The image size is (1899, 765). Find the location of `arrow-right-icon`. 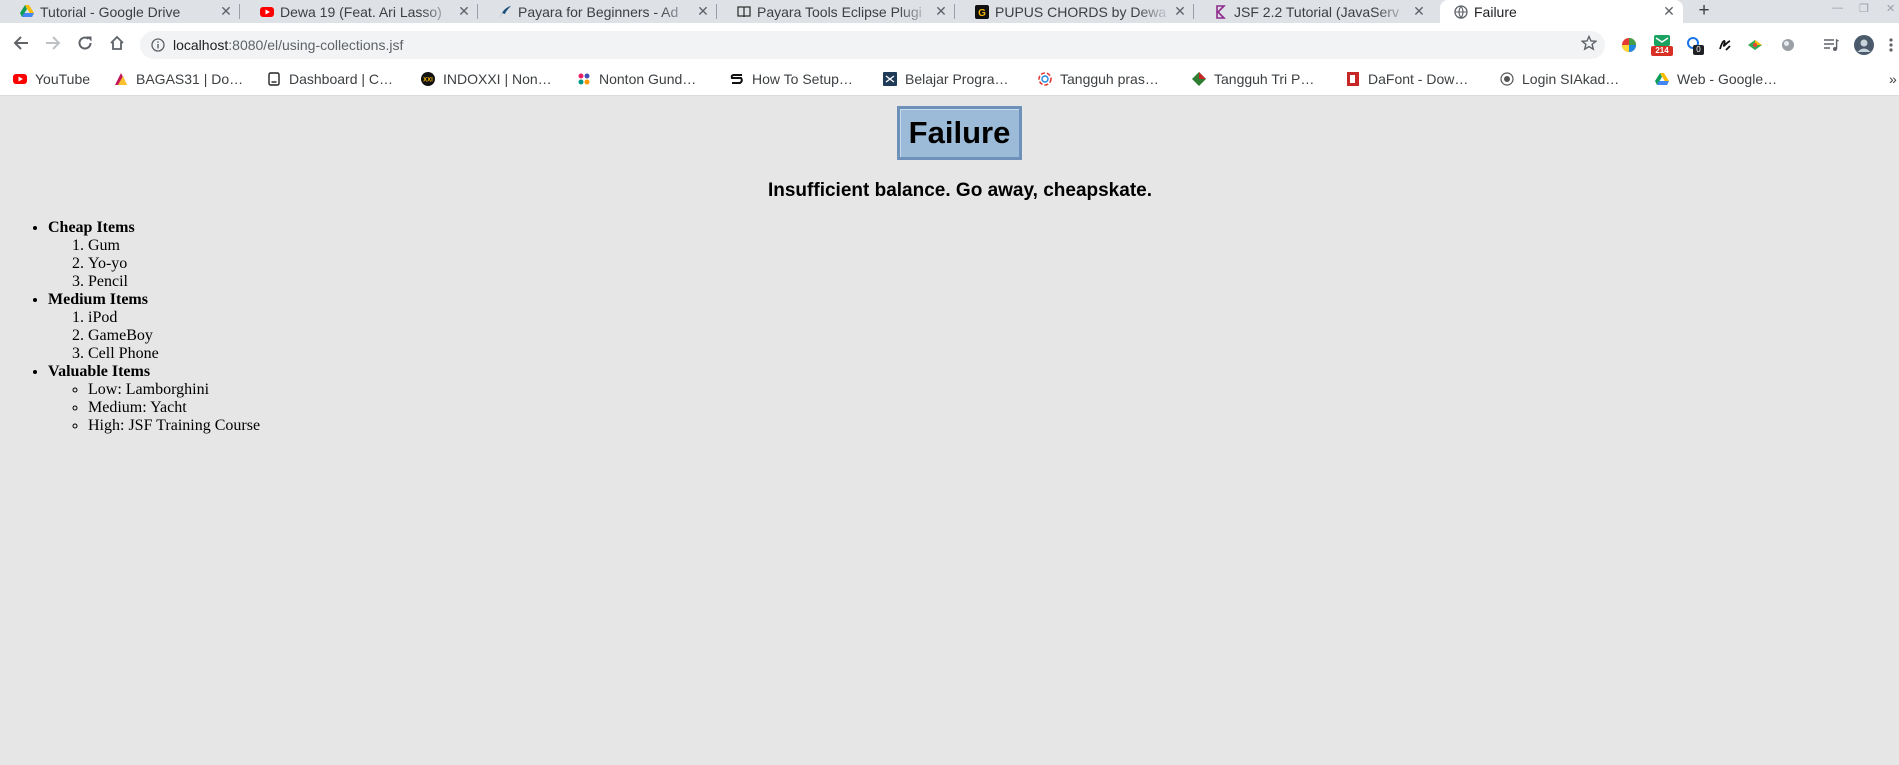

arrow-right-icon is located at coordinates (53, 43).